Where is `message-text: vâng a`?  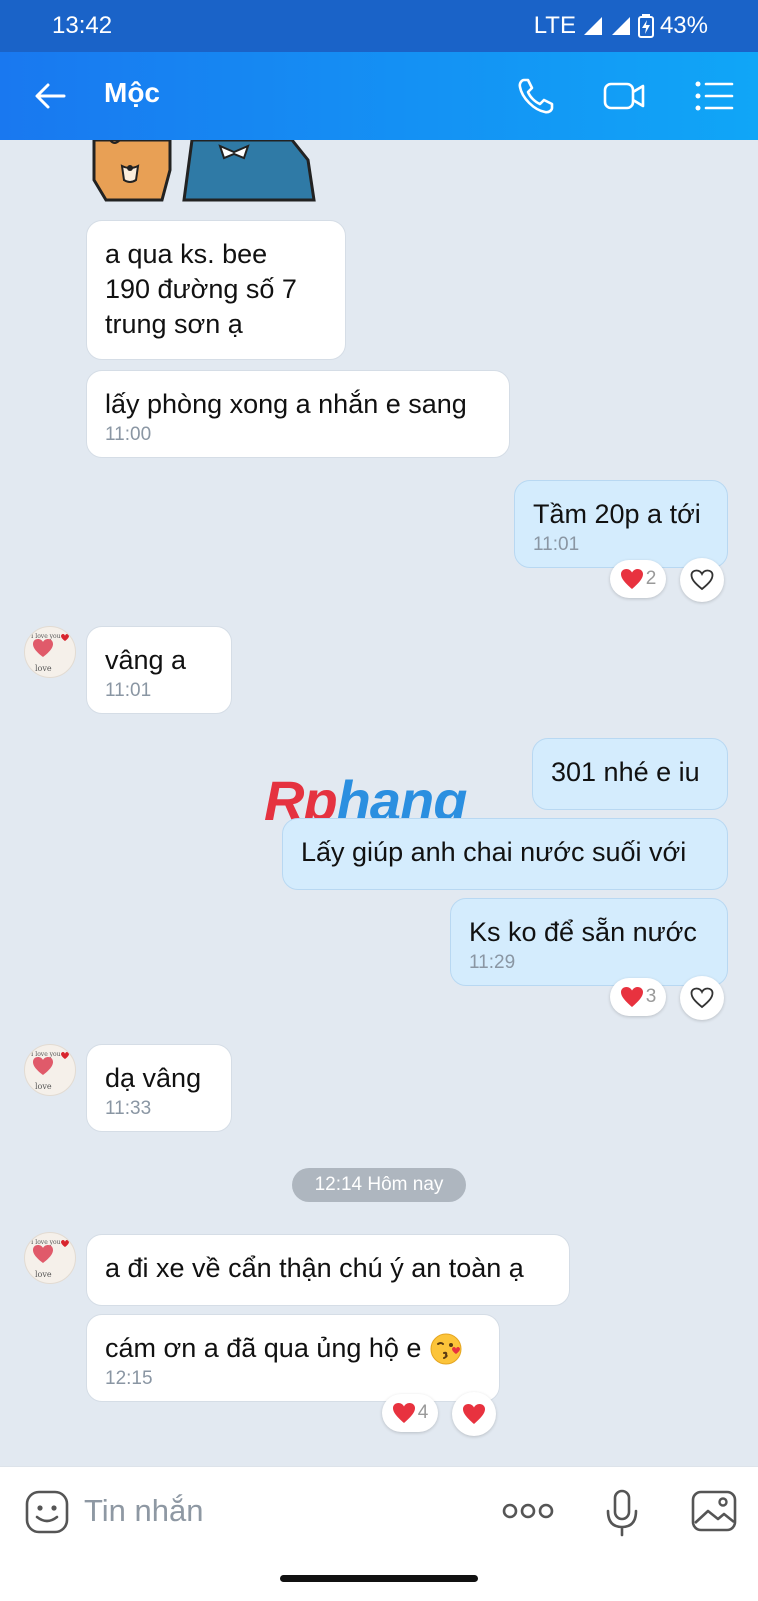 message-text: vâng a is located at coordinates (146, 660).